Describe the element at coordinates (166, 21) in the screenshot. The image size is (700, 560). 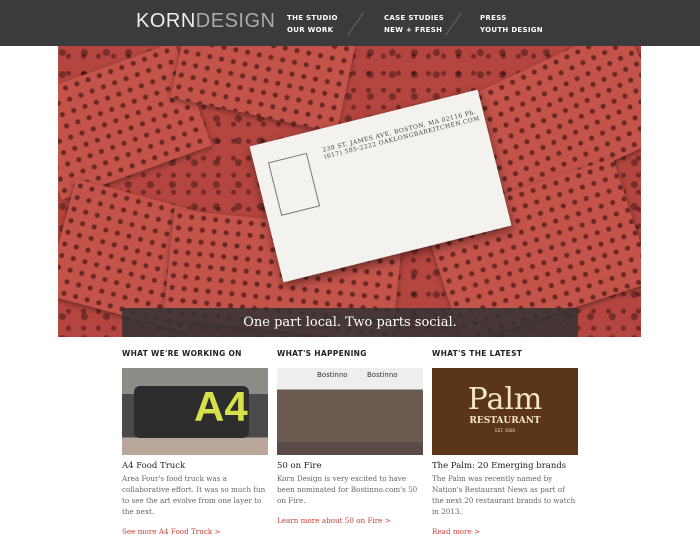
I see `logo-bold: KORN` at that location.